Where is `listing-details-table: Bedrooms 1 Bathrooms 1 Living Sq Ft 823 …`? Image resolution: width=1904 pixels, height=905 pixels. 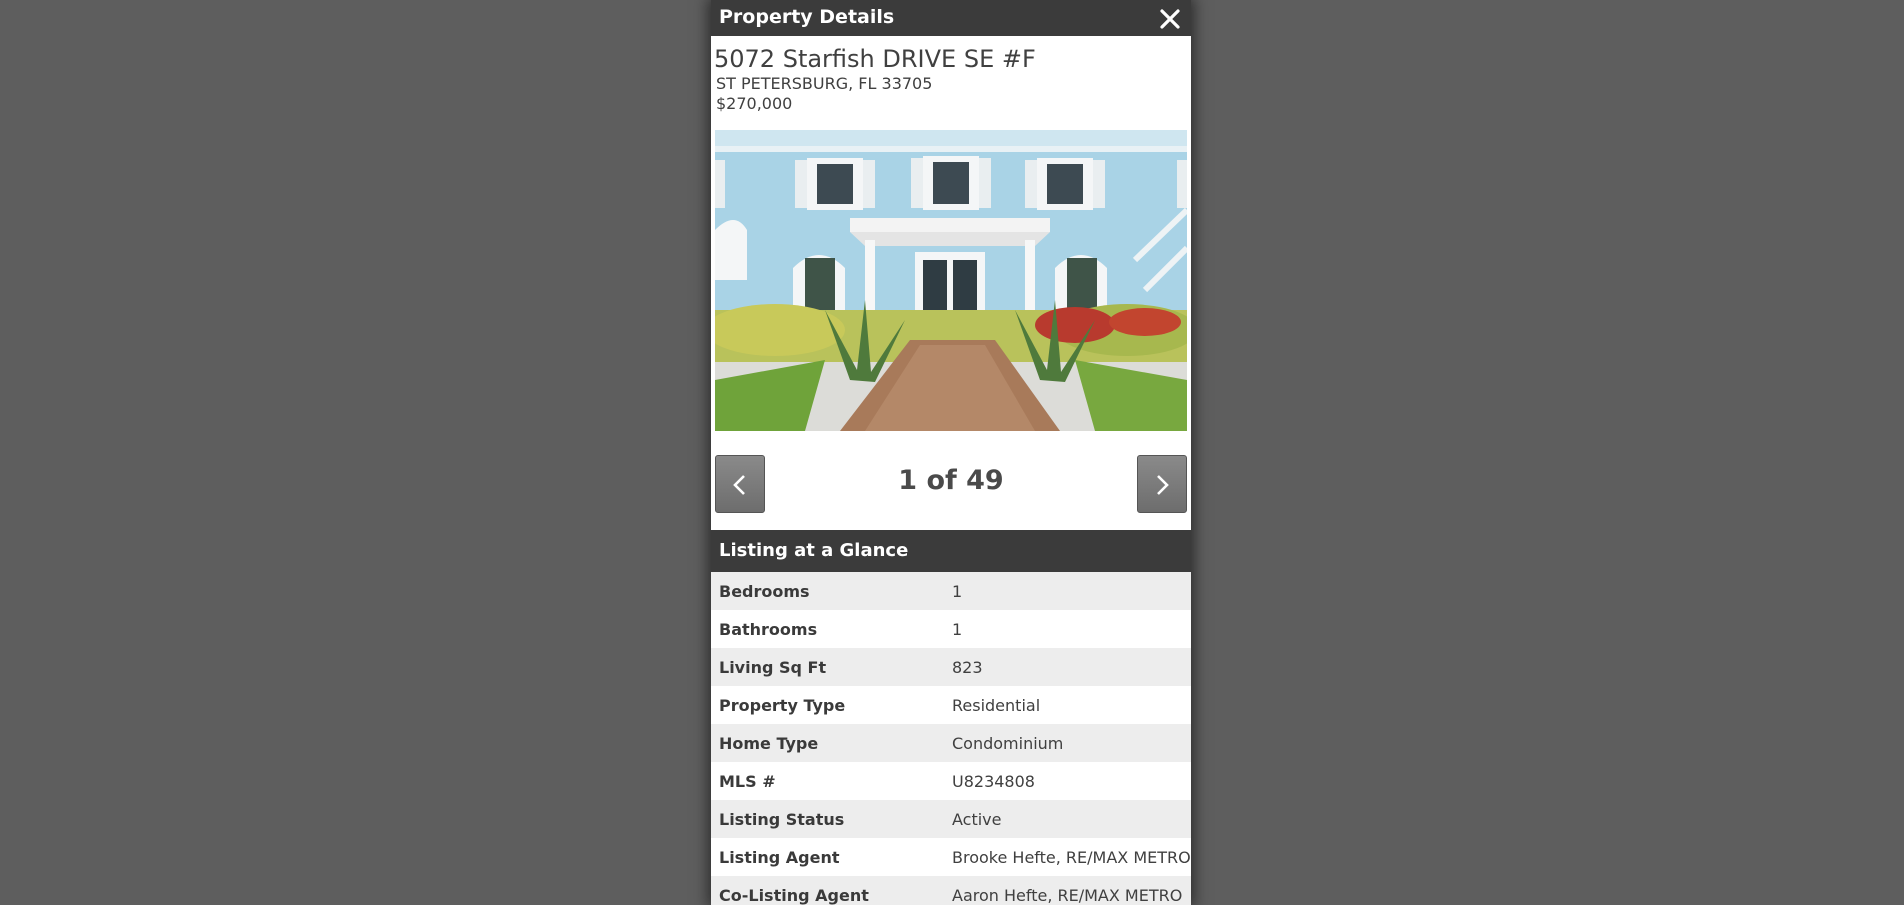
listing-details-table: Bedrooms 1 Bathrooms 1 Living Sq Ft 823 … is located at coordinates (951, 738).